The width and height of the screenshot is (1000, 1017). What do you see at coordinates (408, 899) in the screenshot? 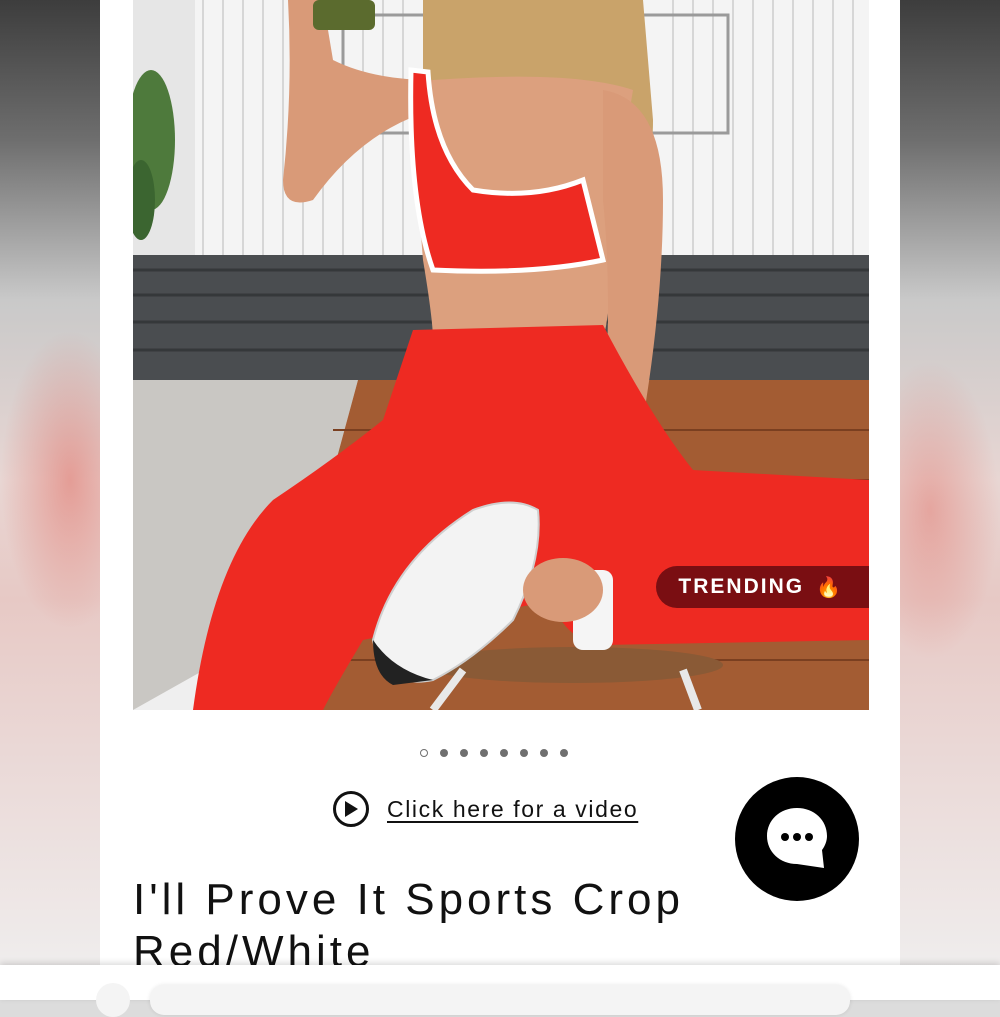
I see `product-title-line-1: I'll Prove It Sports Crop` at bounding box center [408, 899].